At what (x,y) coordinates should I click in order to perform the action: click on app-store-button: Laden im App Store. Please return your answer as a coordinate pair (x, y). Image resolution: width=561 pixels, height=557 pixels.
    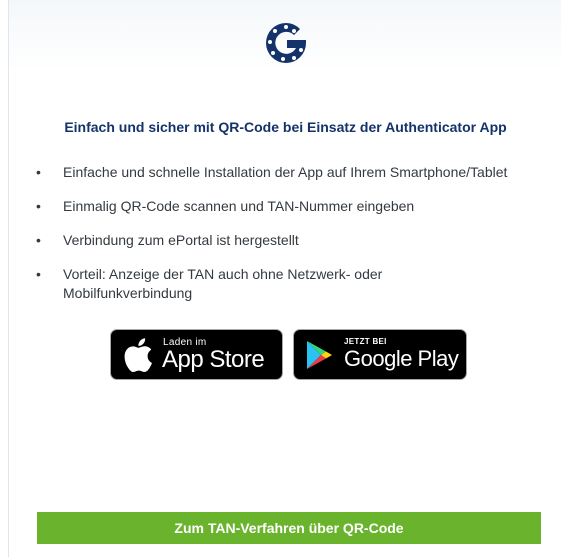
    Looking at the image, I should click on (196, 354).